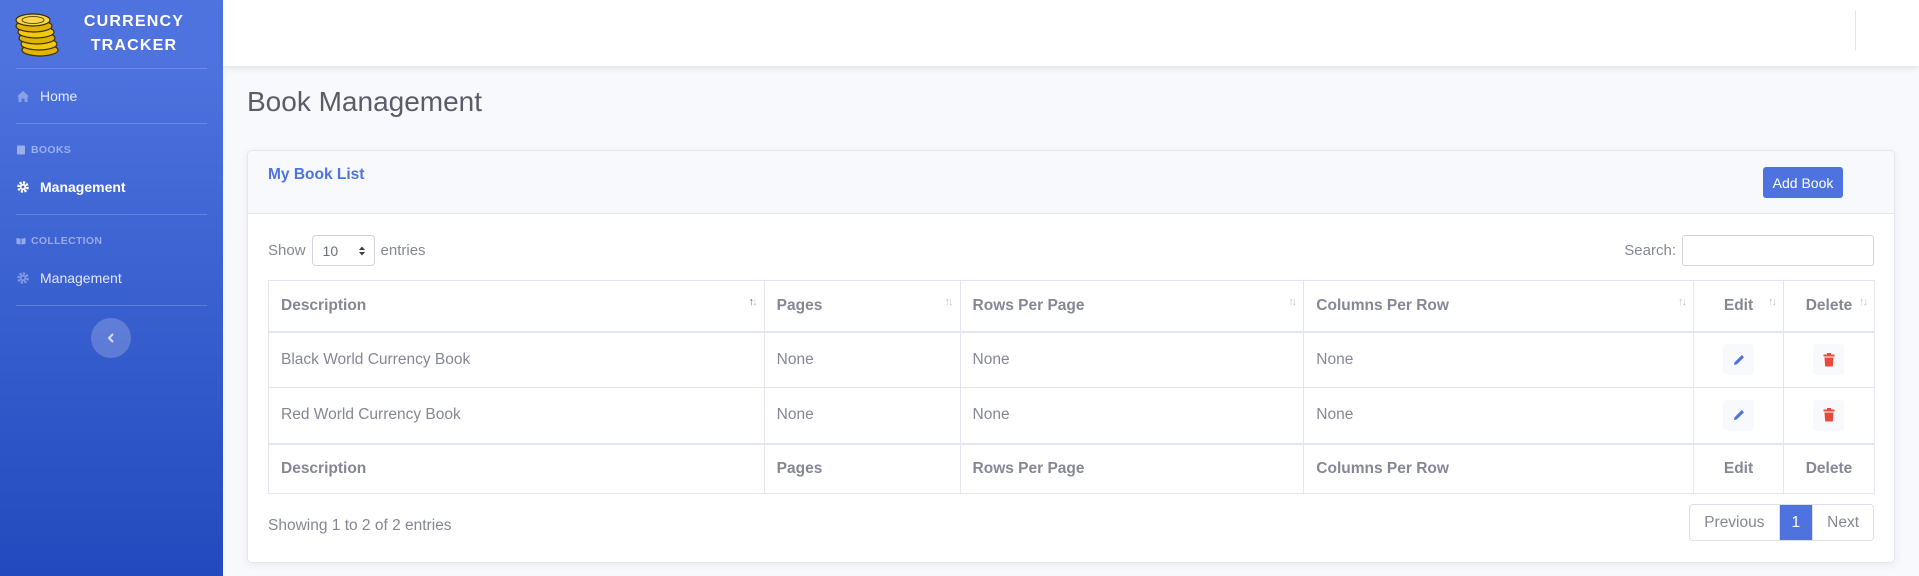 The height and width of the screenshot is (576, 1919). I want to click on footer-delete: Delete, so click(1829, 468).